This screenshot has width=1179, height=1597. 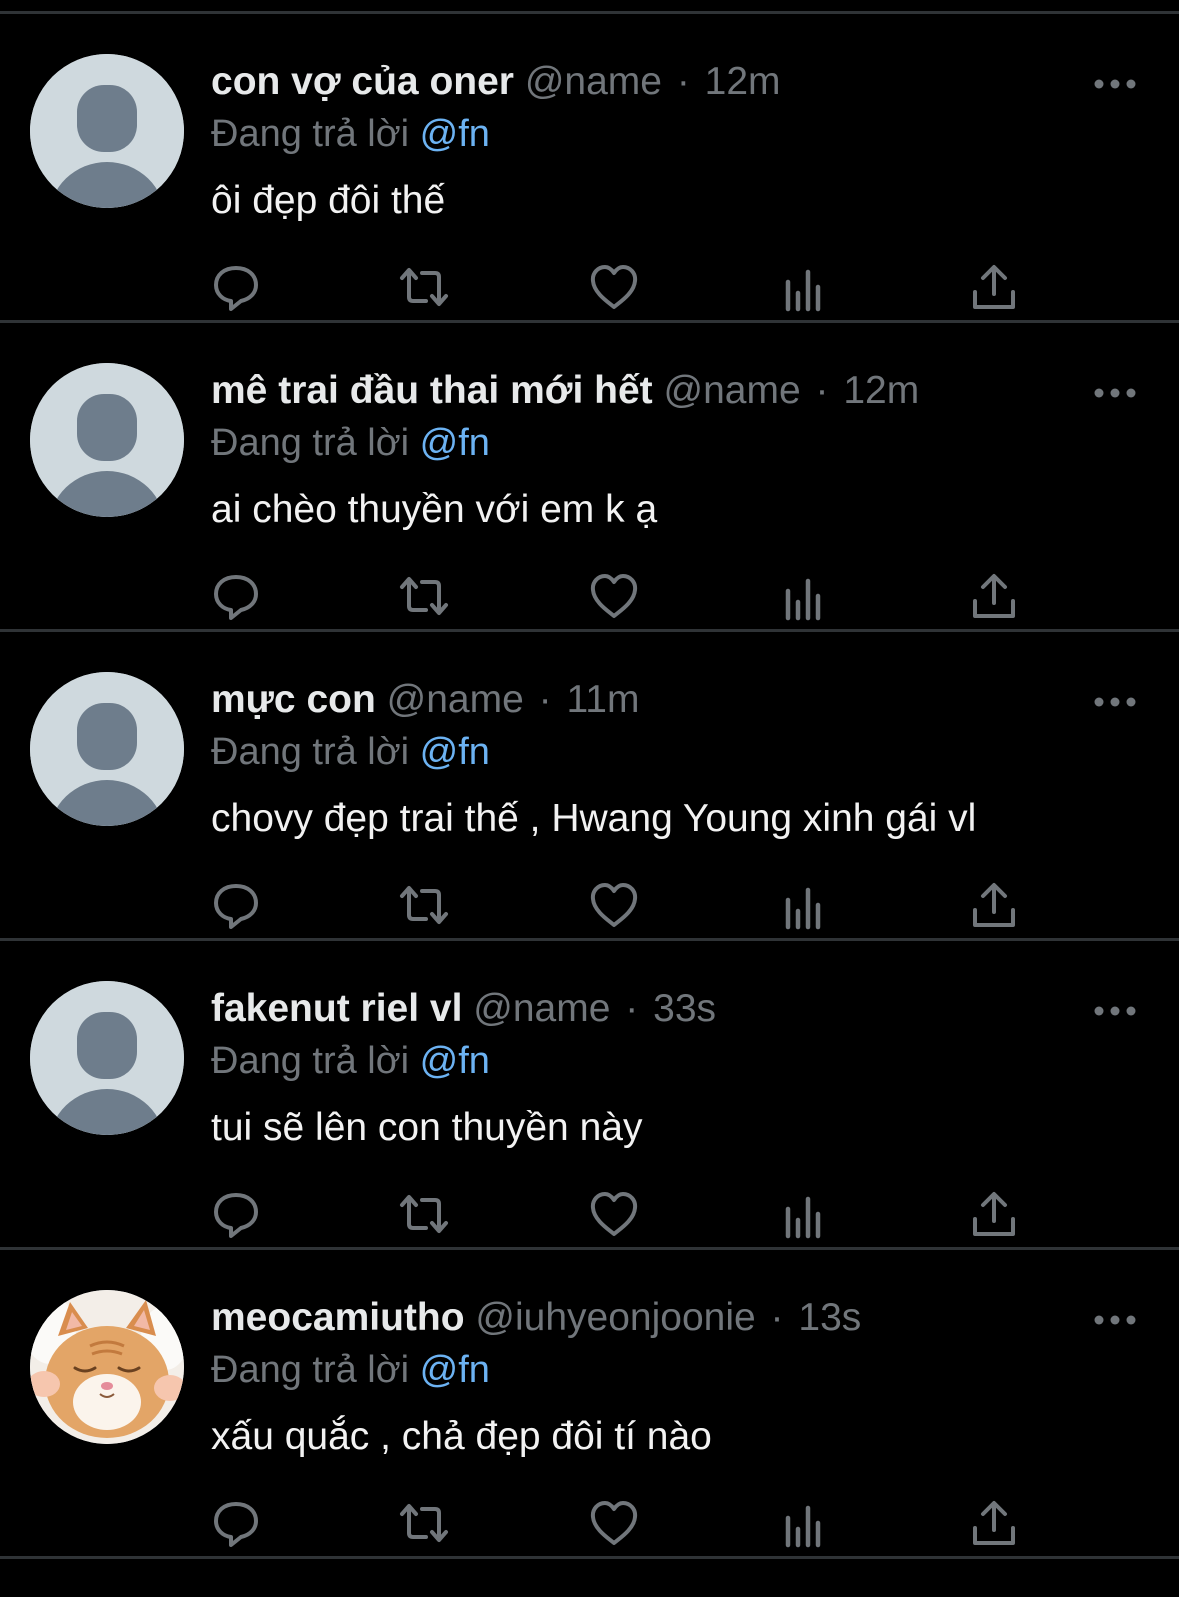 I want to click on timestamp: 11m, so click(x=602, y=699).